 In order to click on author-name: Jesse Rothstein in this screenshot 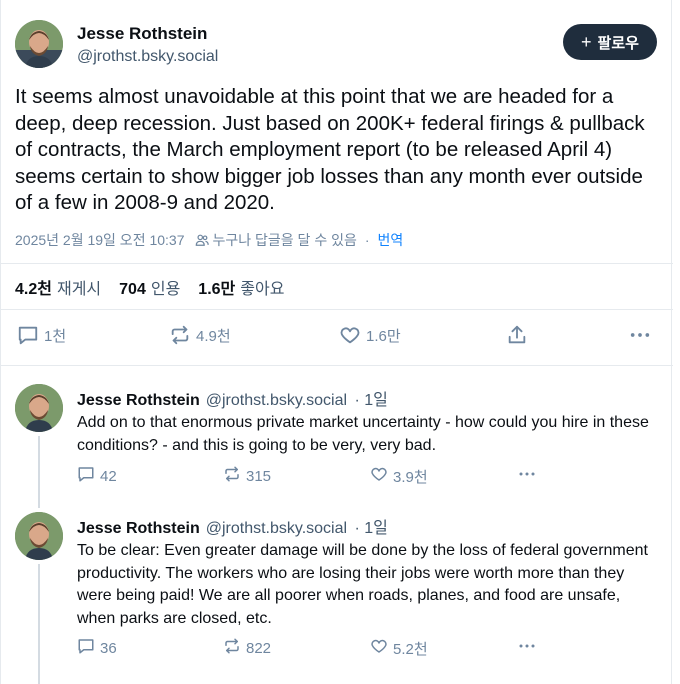, I will do `click(142, 34)`.